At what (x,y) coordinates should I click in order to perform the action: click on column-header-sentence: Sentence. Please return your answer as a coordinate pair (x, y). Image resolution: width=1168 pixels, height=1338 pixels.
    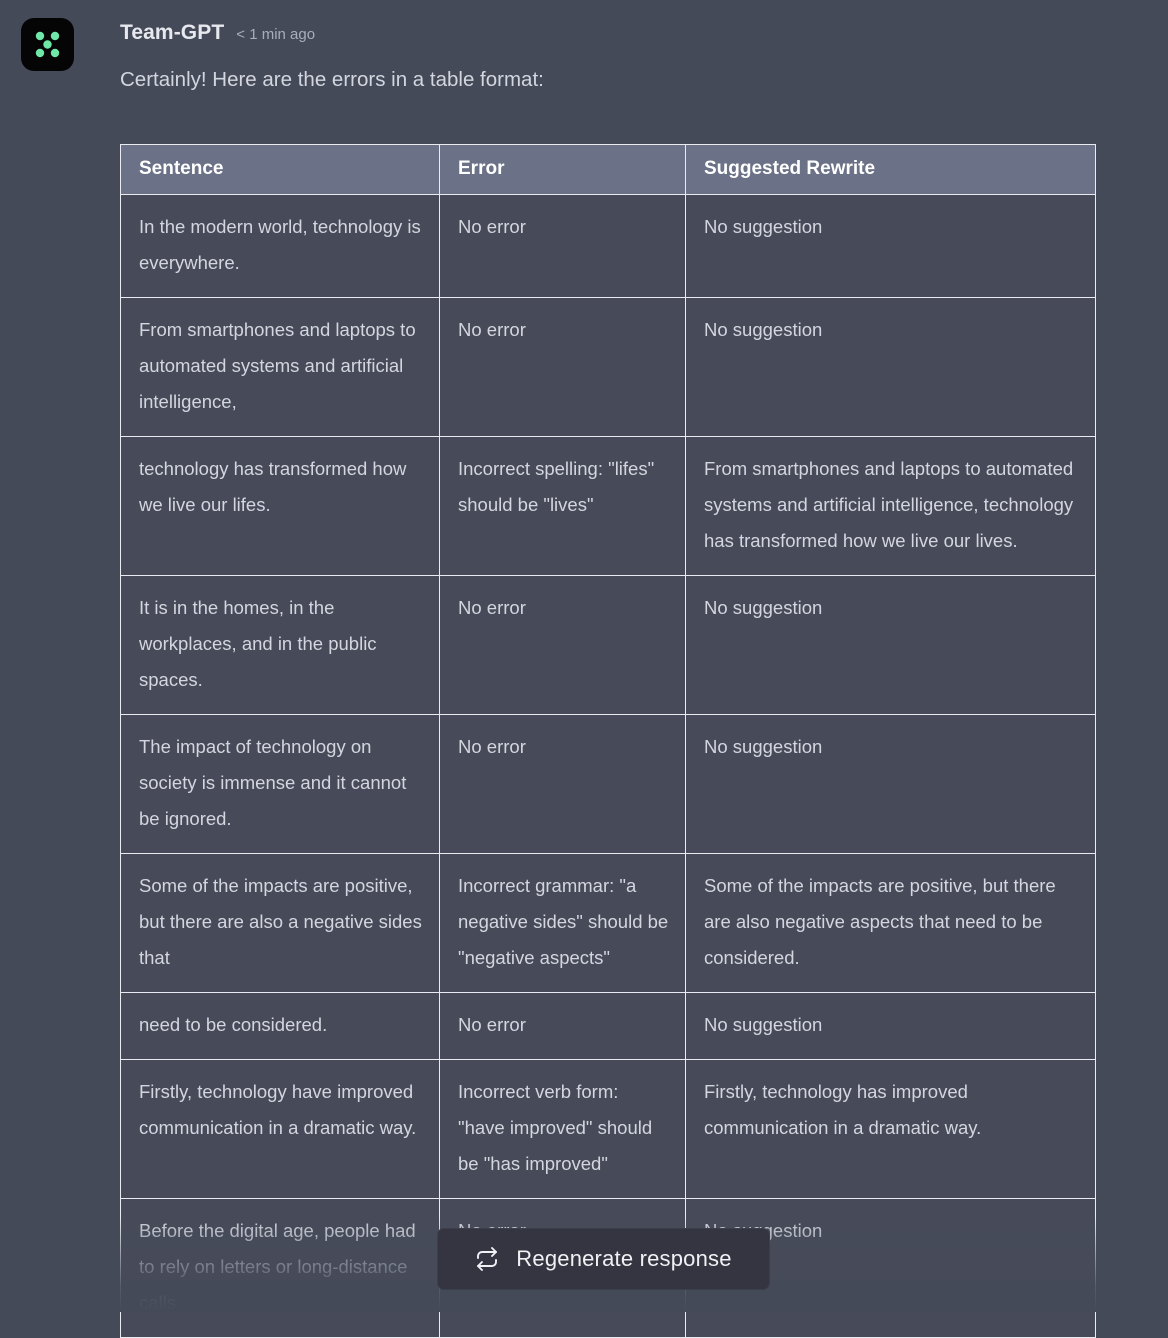
    Looking at the image, I should click on (280, 169).